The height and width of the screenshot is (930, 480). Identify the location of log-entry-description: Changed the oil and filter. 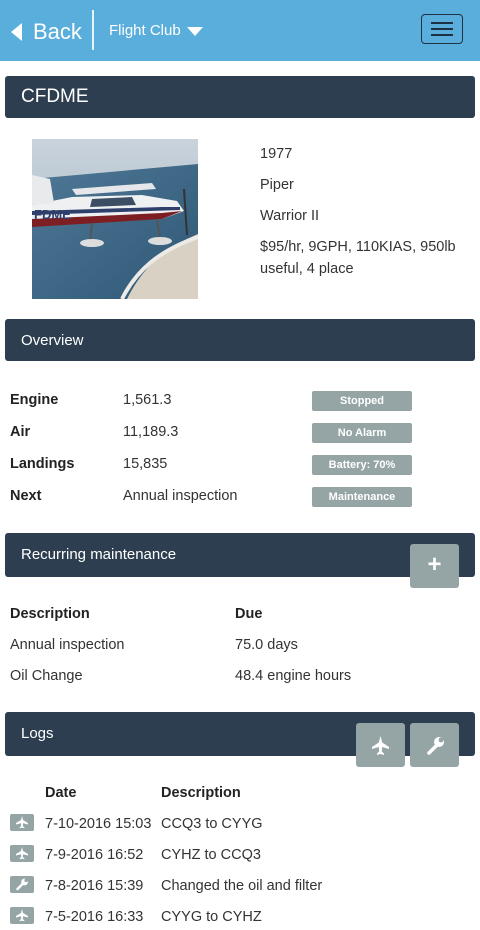
(242, 886).